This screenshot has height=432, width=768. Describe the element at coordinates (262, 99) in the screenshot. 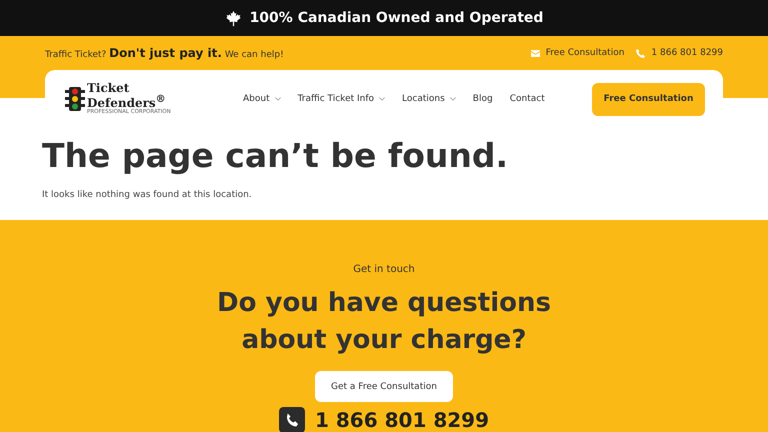

I see `nav-link: About` at that location.